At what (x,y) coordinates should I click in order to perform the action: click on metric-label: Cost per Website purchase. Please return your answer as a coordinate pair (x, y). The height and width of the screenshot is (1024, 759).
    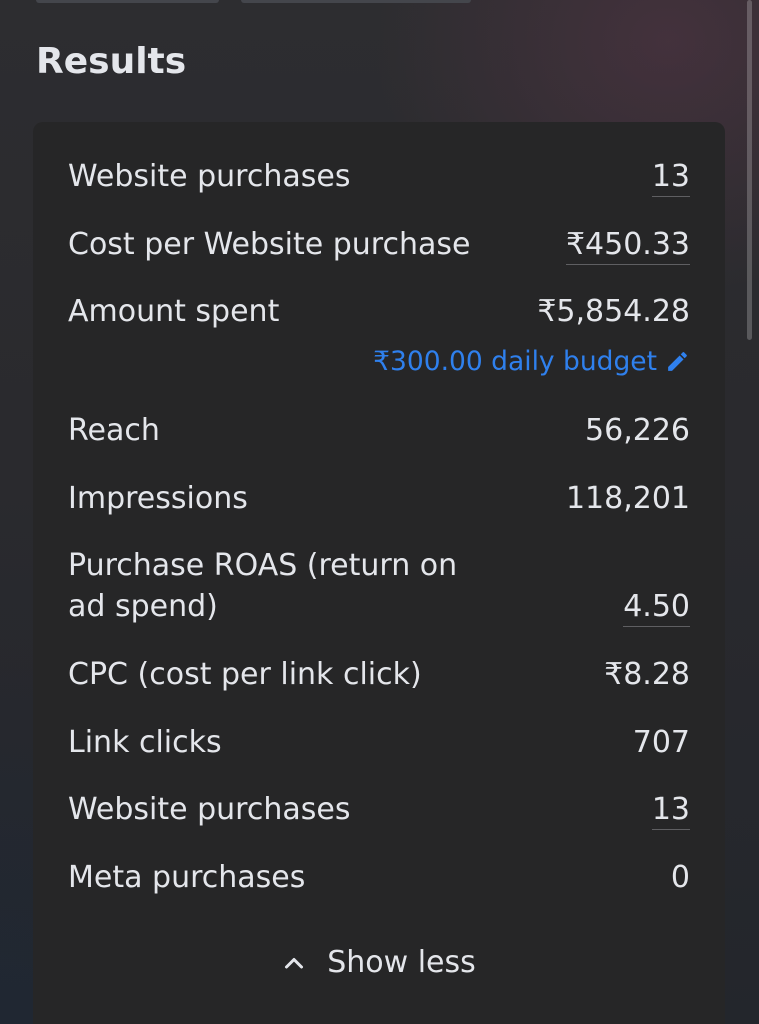
    Looking at the image, I should click on (269, 244).